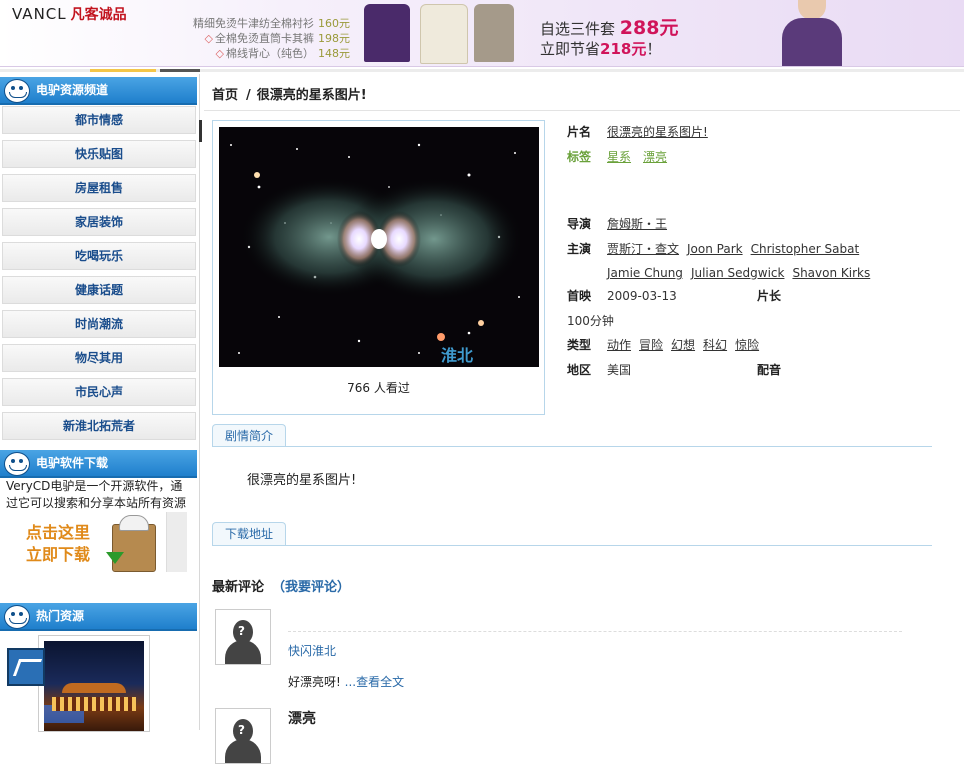  What do you see at coordinates (99, 324) in the screenshot?
I see `sidebar-item-fashion: 时尚潮流` at bounding box center [99, 324].